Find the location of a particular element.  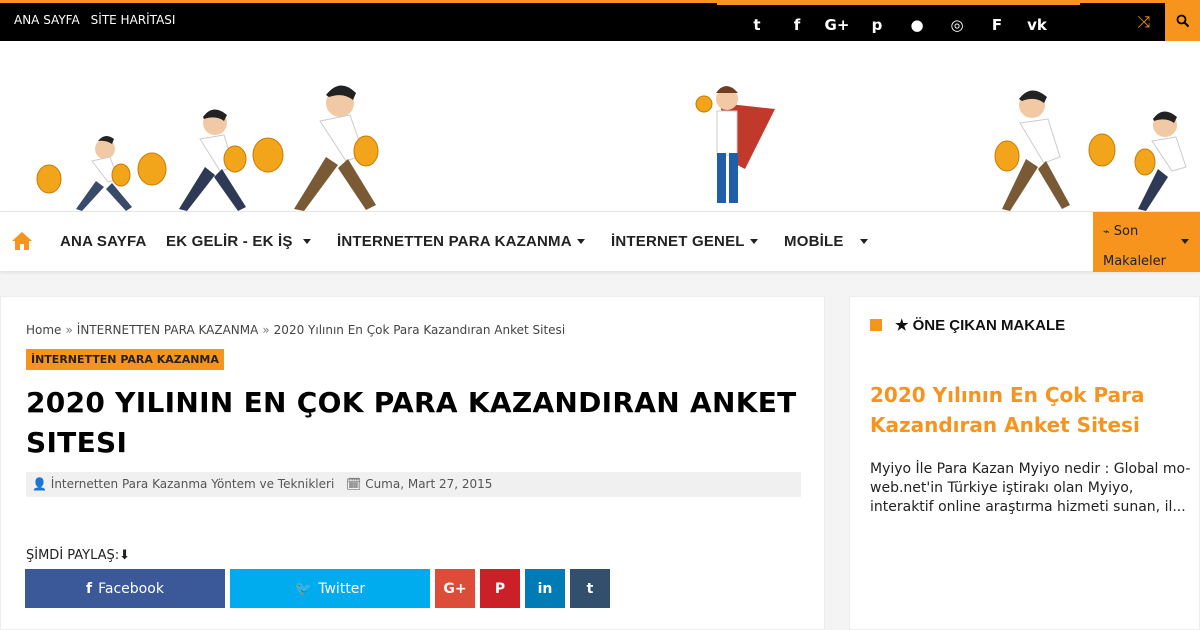

breadcrumb-home: Home is located at coordinates (43, 330).